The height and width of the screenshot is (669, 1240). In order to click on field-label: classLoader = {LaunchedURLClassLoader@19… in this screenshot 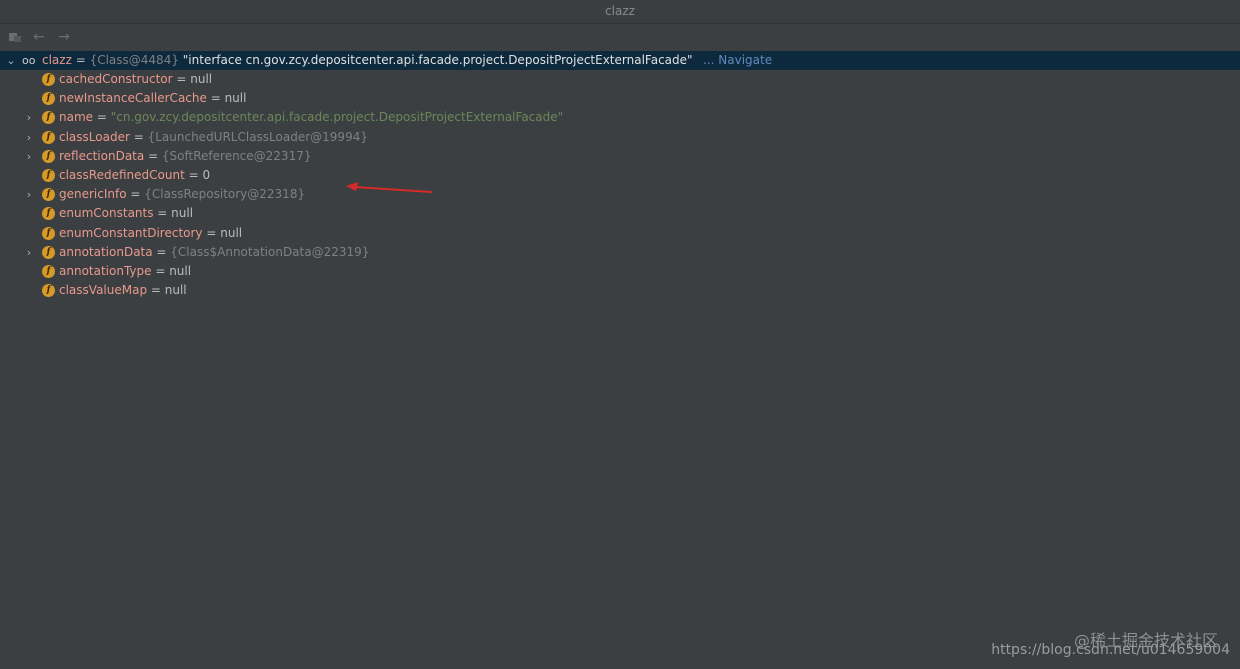, I will do `click(213, 137)`.